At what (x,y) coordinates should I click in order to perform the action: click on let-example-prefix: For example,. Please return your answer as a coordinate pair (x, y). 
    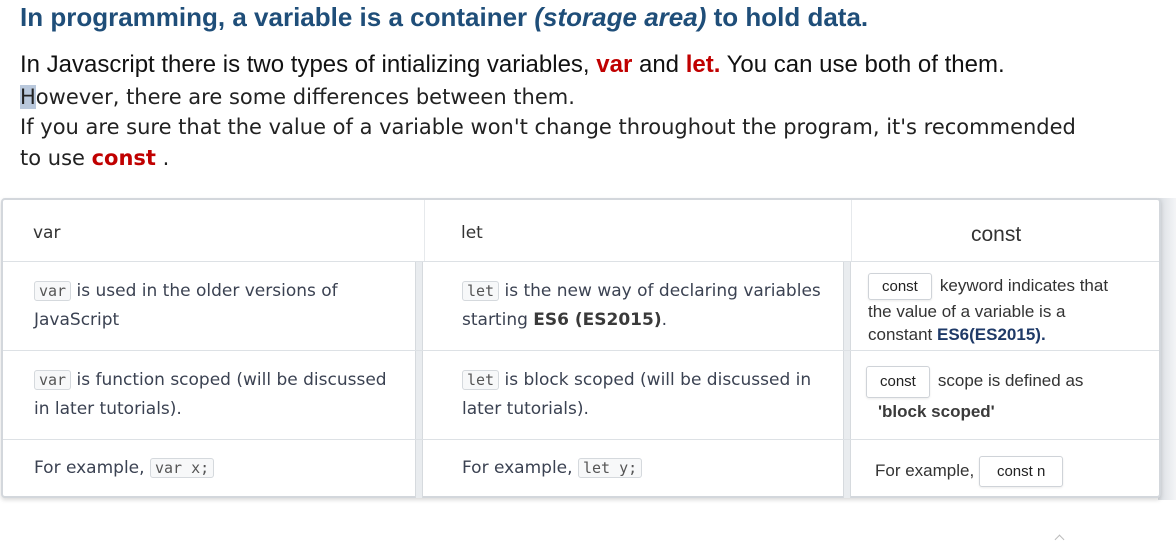
    Looking at the image, I should click on (520, 468).